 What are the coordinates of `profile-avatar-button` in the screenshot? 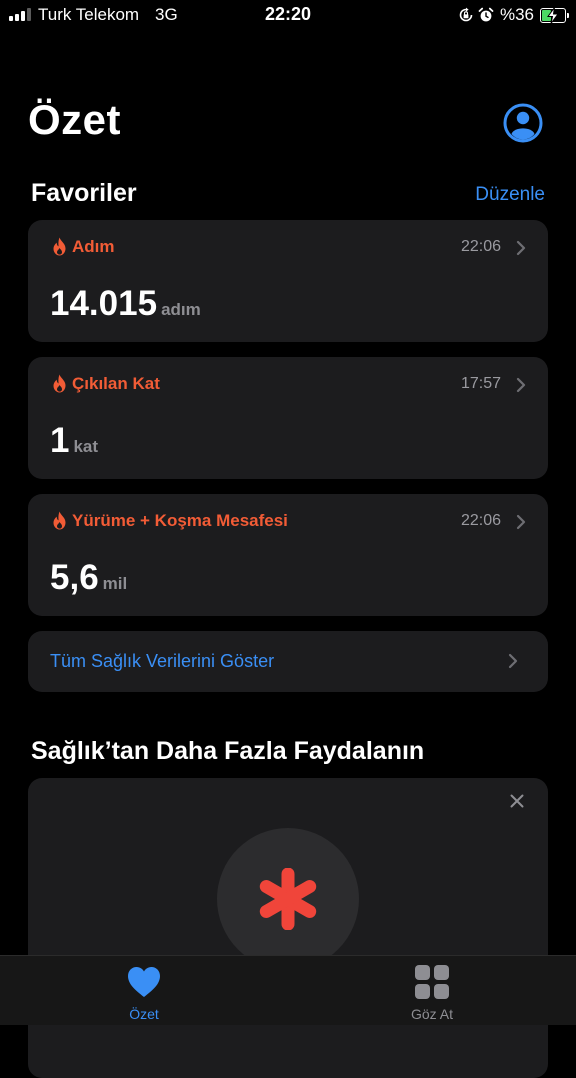 It's located at (523, 123).